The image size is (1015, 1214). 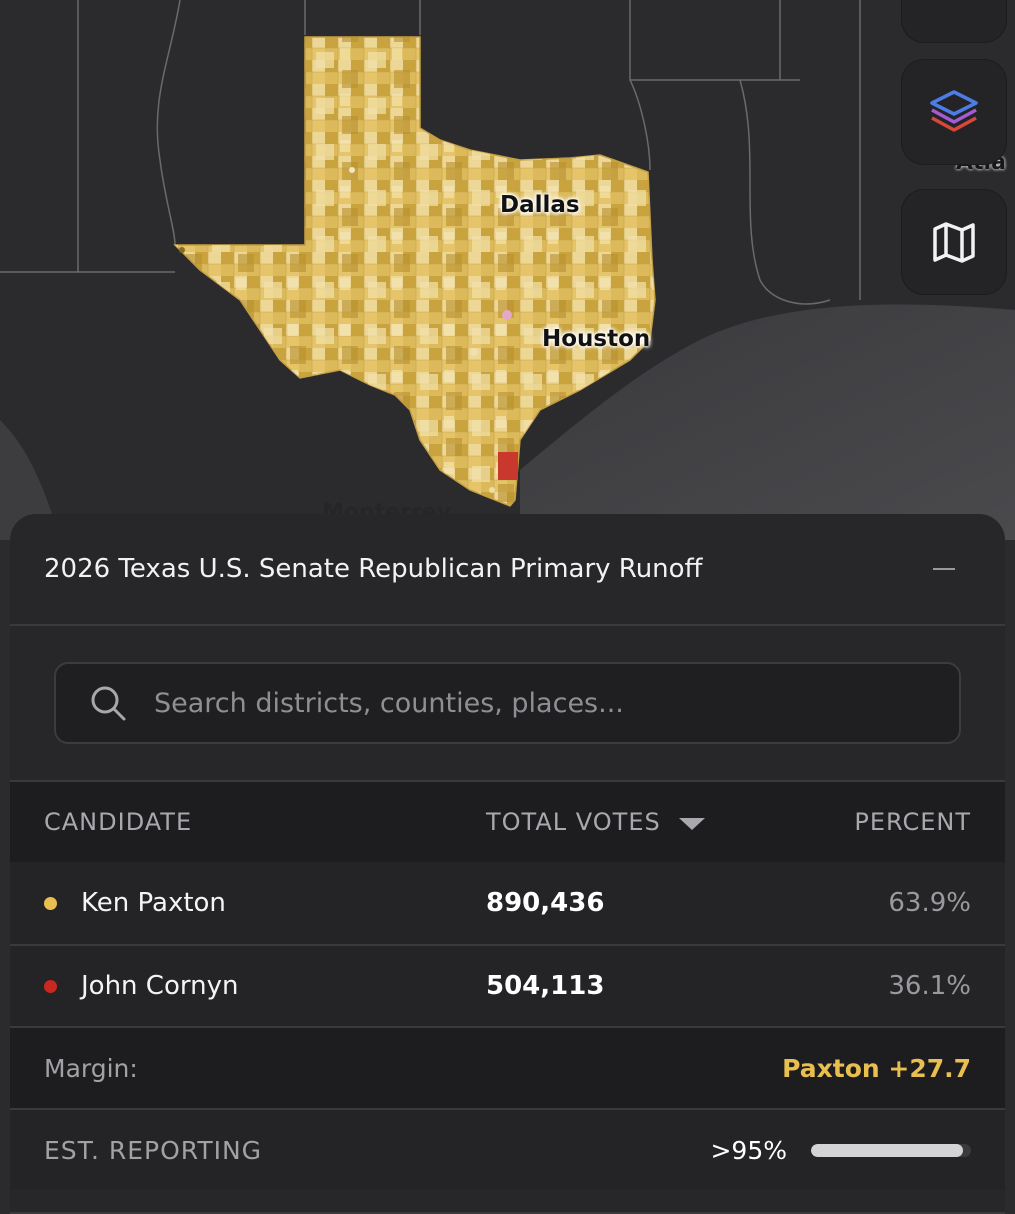 I want to click on collapse-button, so click(x=946, y=569).